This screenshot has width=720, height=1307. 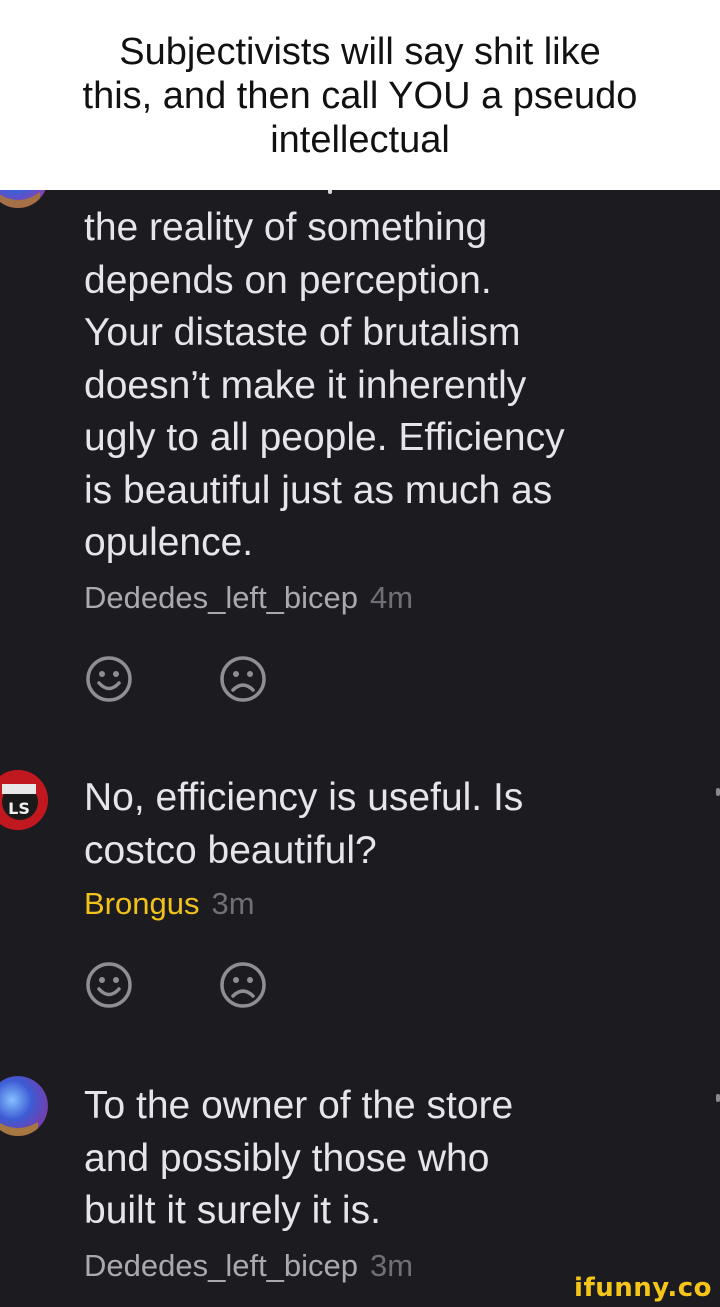 What do you see at coordinates (288, 280) in the screenshot?
I see `comment-line: depends on perception.` at bounding box center [288, 280].